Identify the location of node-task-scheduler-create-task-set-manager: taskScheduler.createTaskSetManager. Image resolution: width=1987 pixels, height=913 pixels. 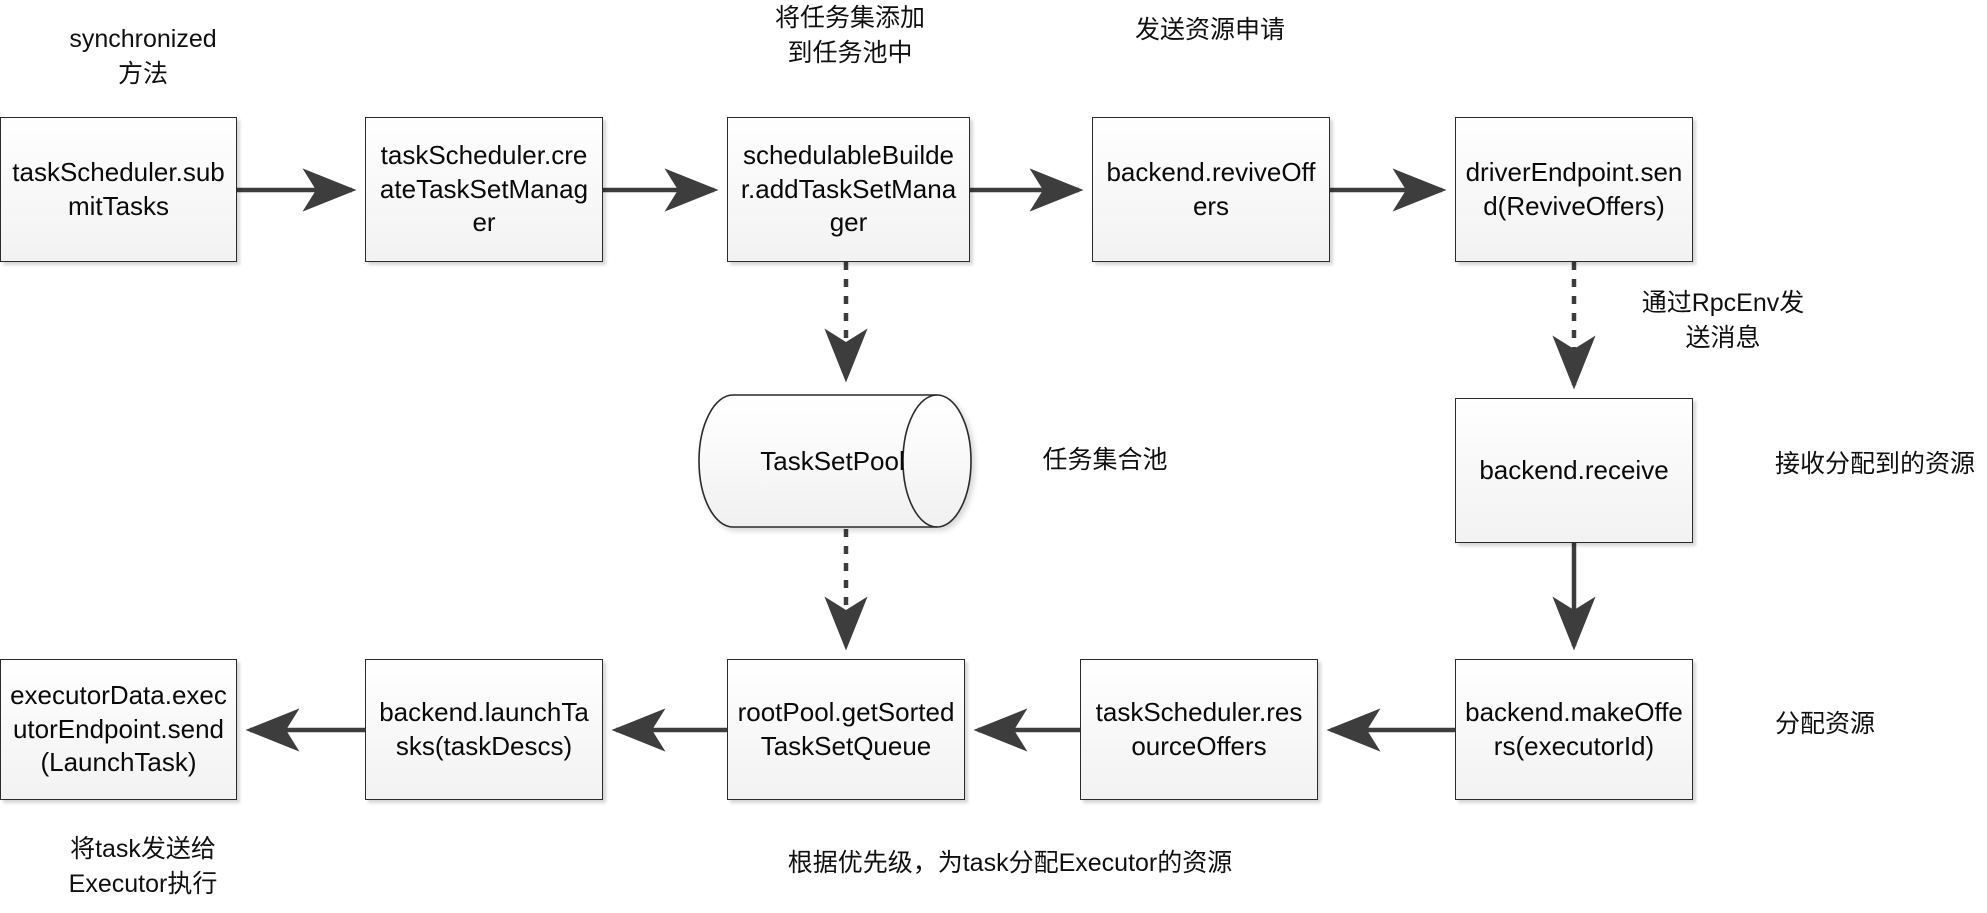
(484, 189).